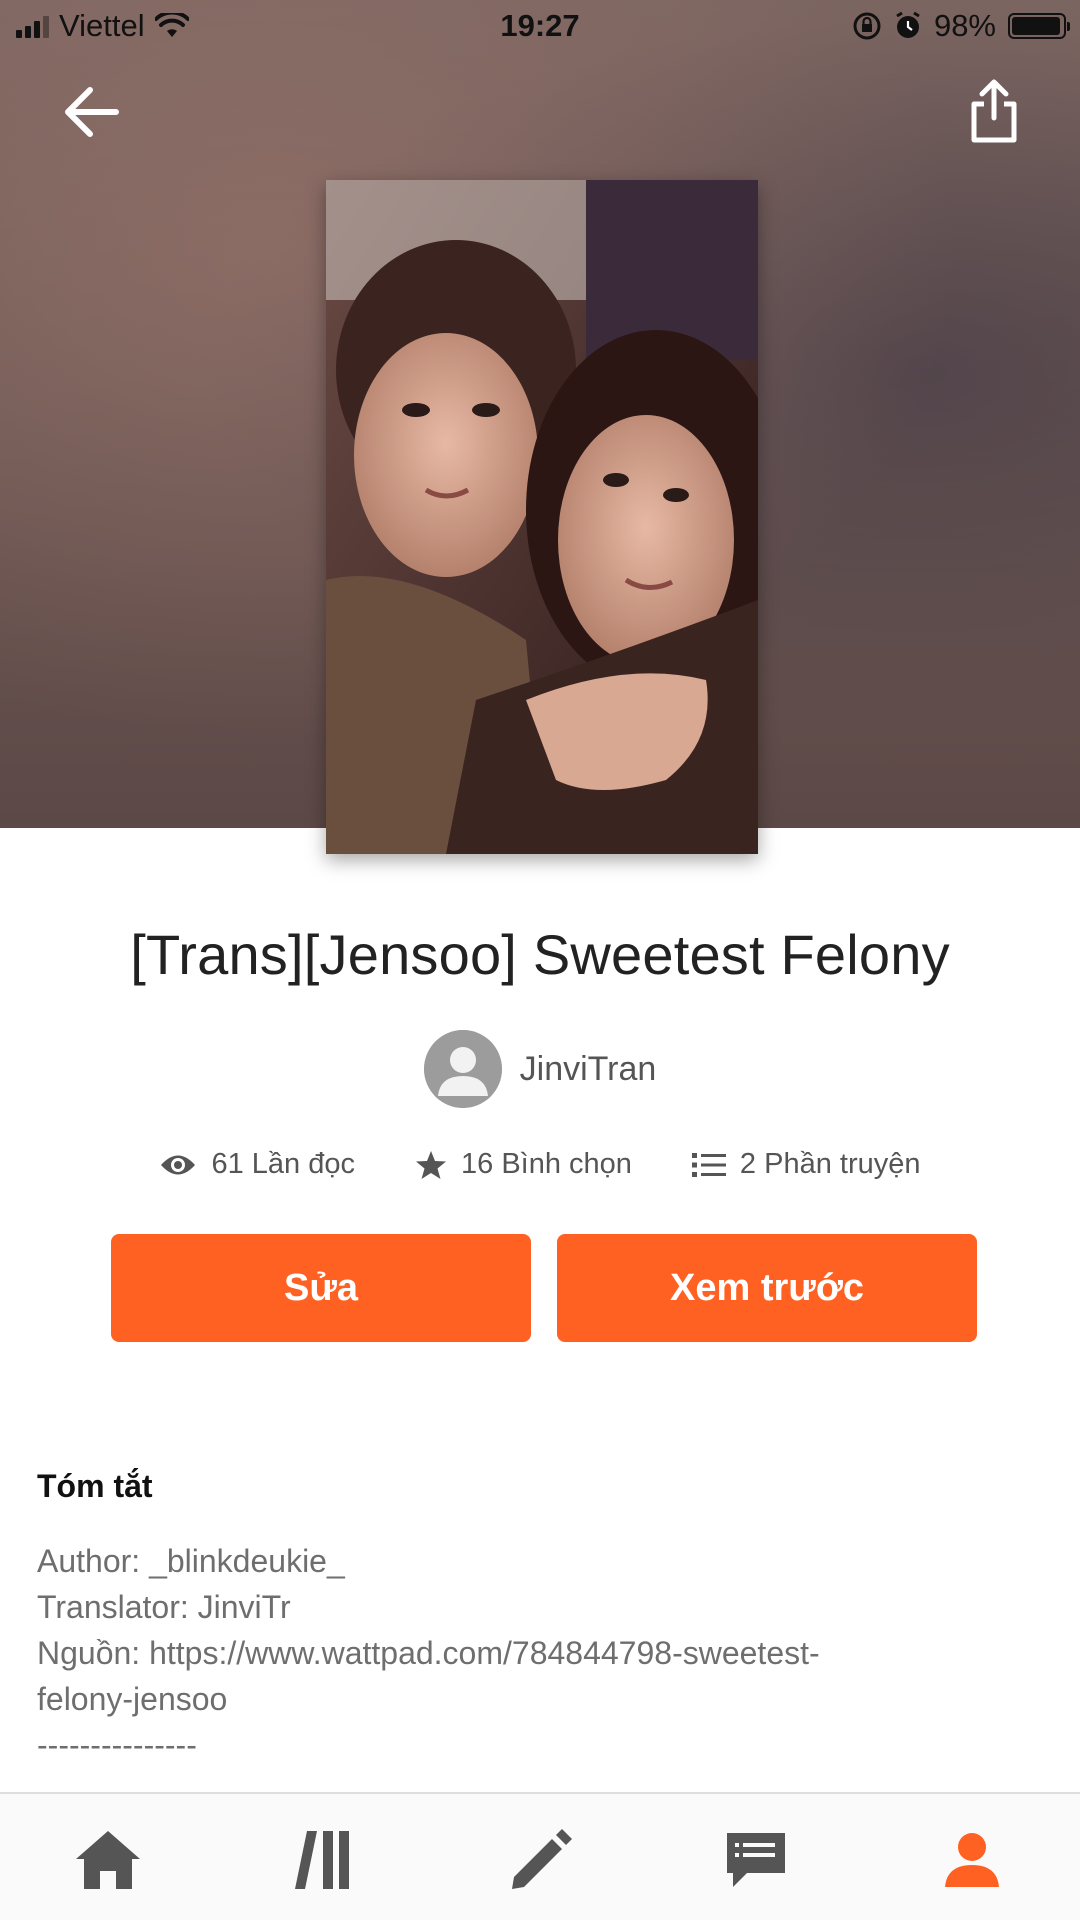 This screenshot has height=1920, width=1080. I want to click on battery-icon, so click(1039, 26).